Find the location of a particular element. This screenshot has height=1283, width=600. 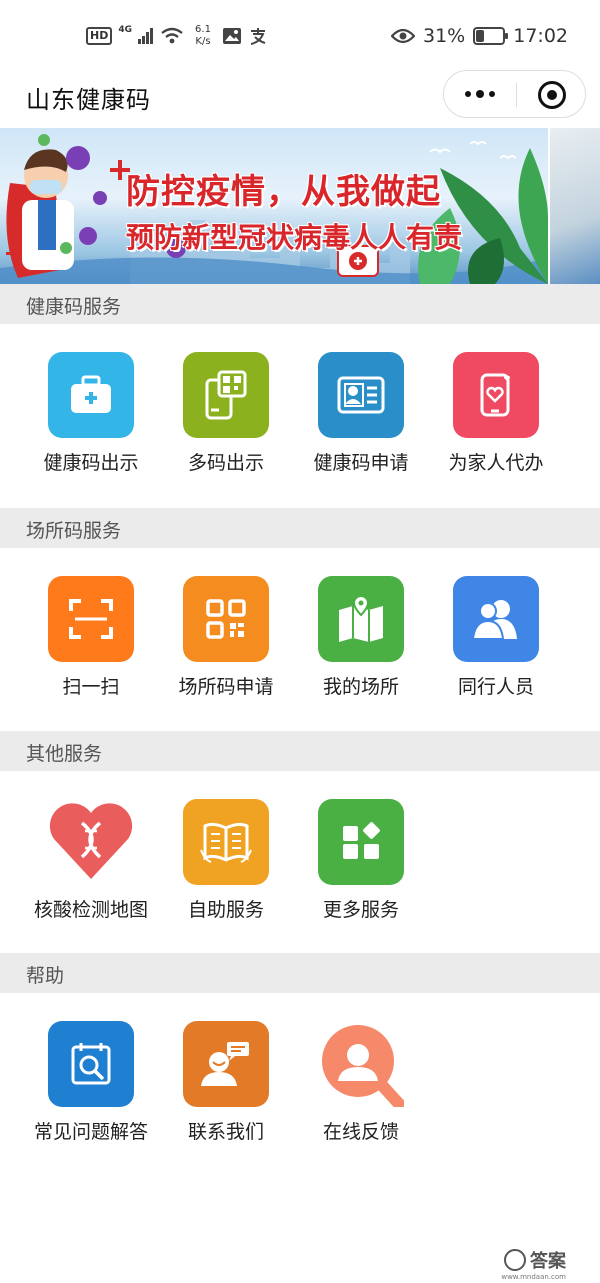

qr-code-icon is located at coordinates (226, 619).